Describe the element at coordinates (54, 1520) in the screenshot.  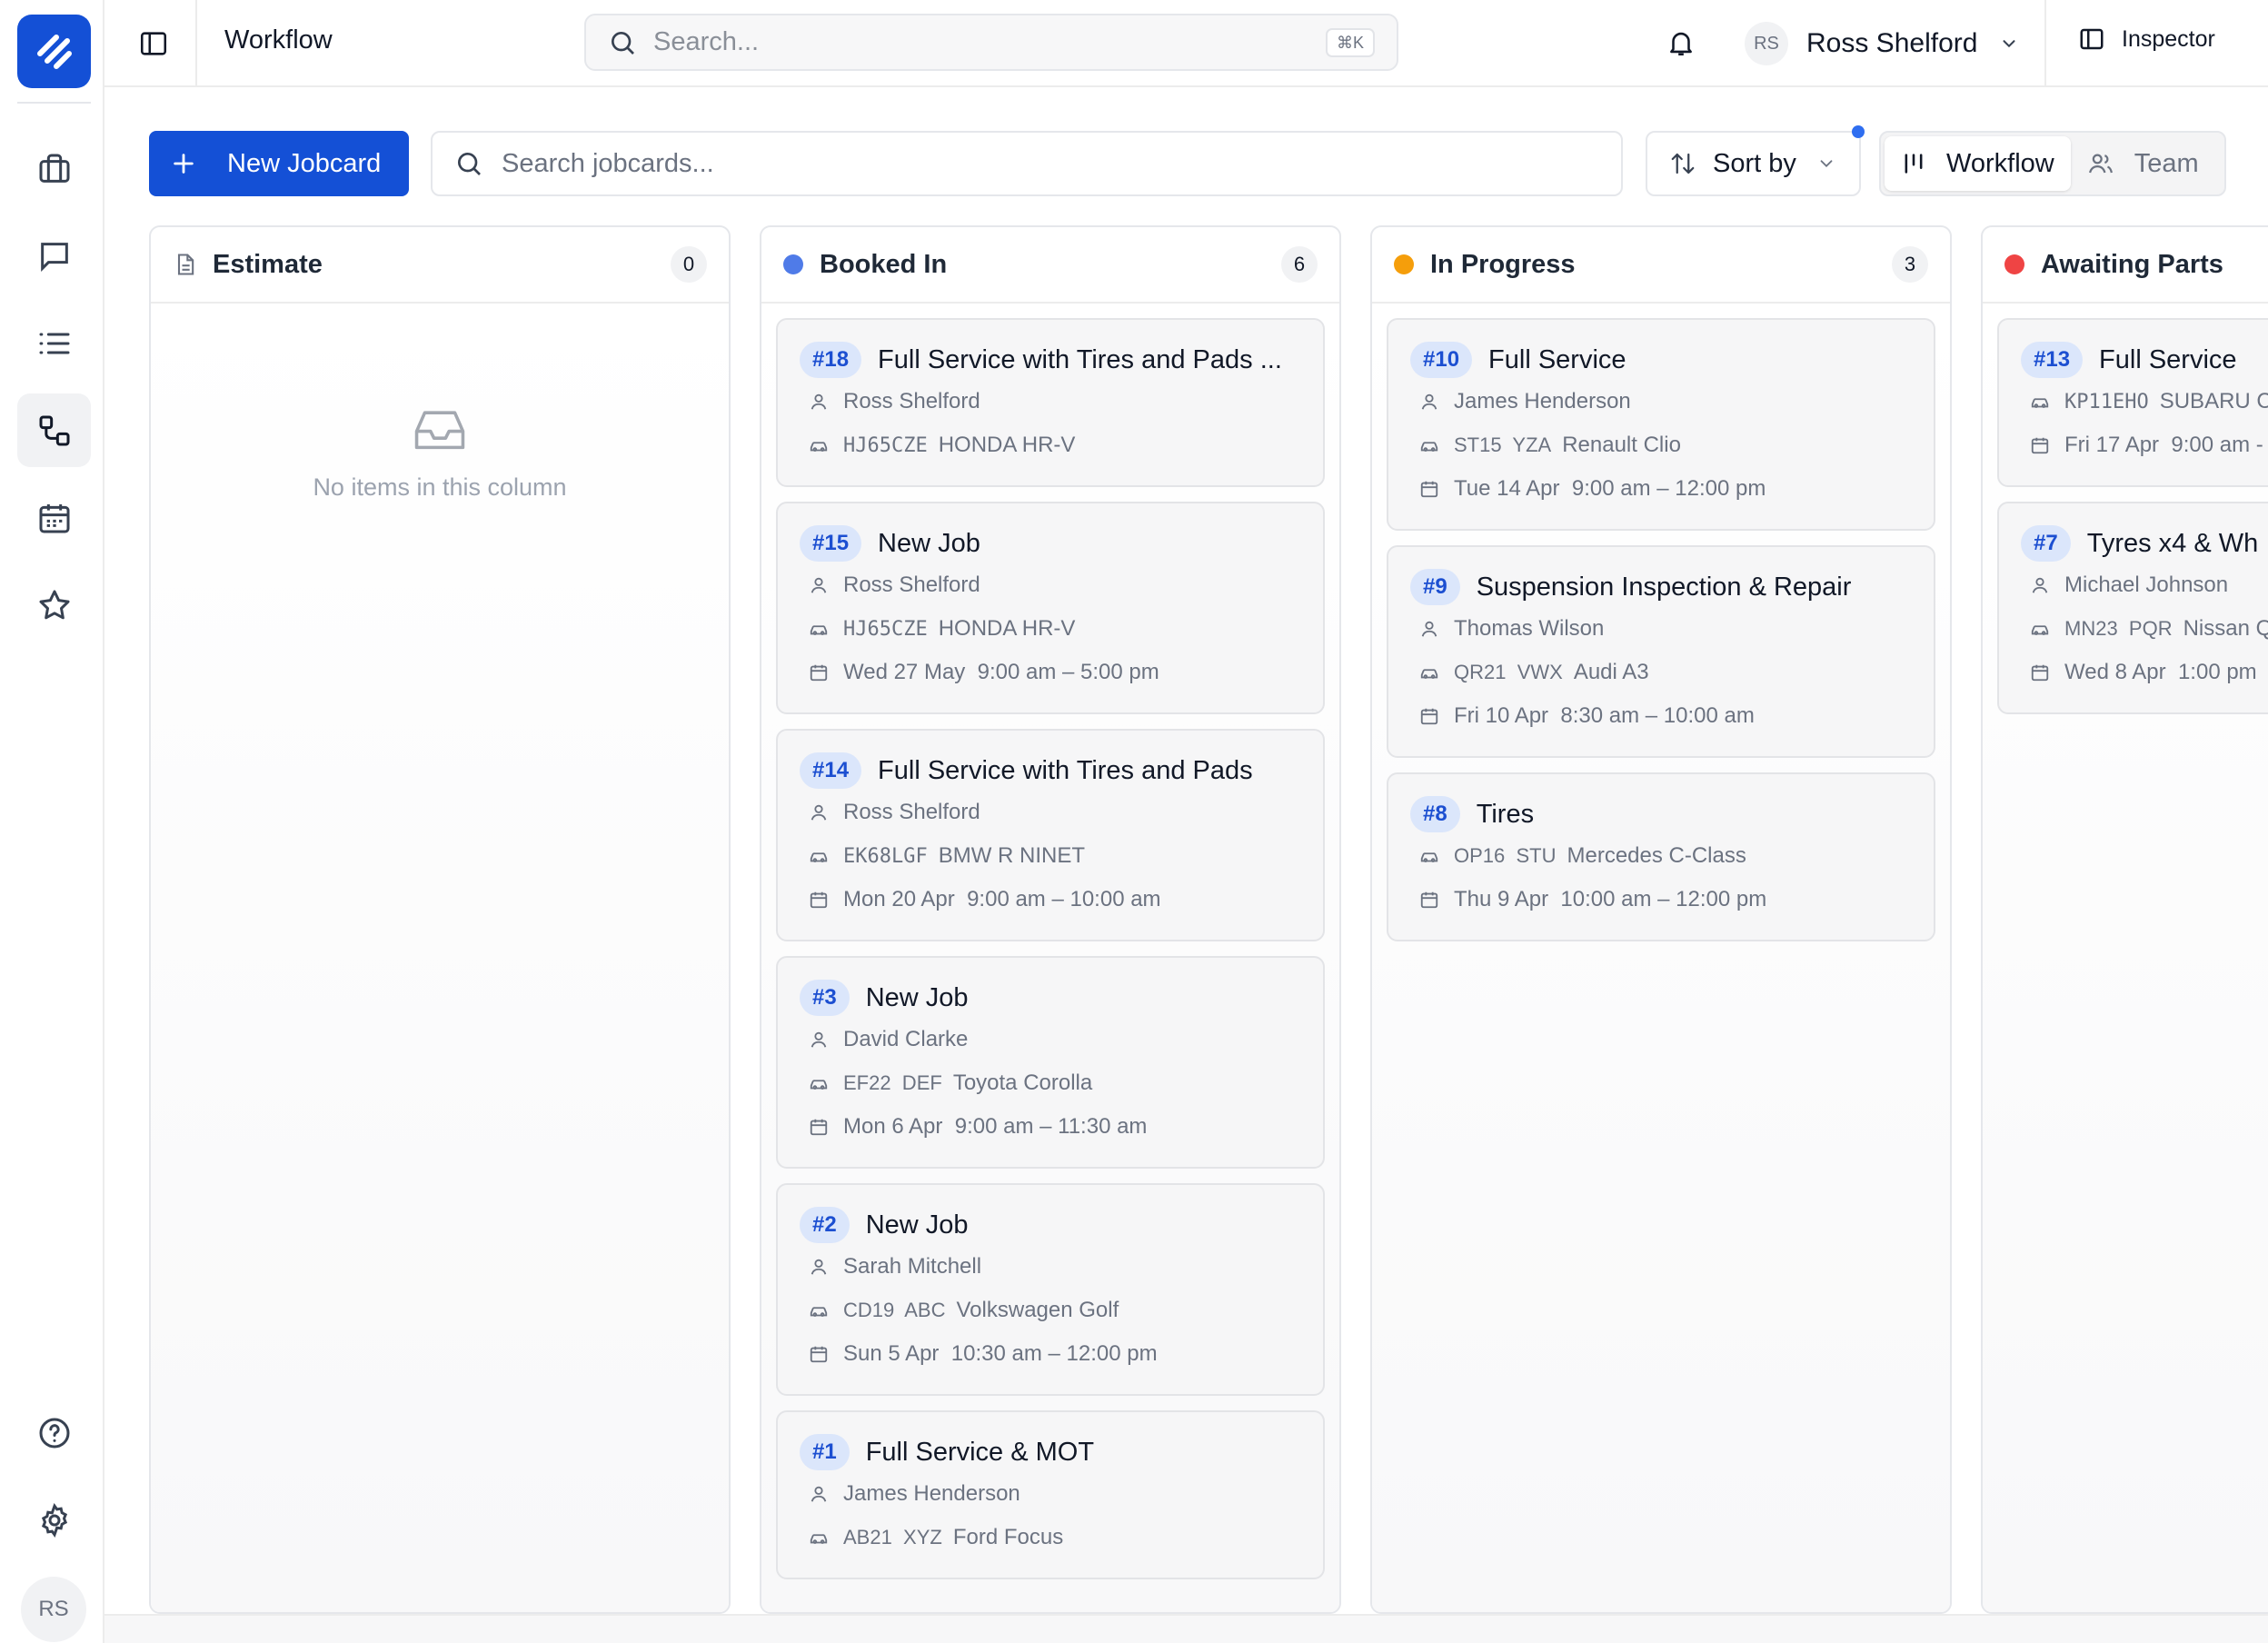
I see `rail-settings-button` at that location.